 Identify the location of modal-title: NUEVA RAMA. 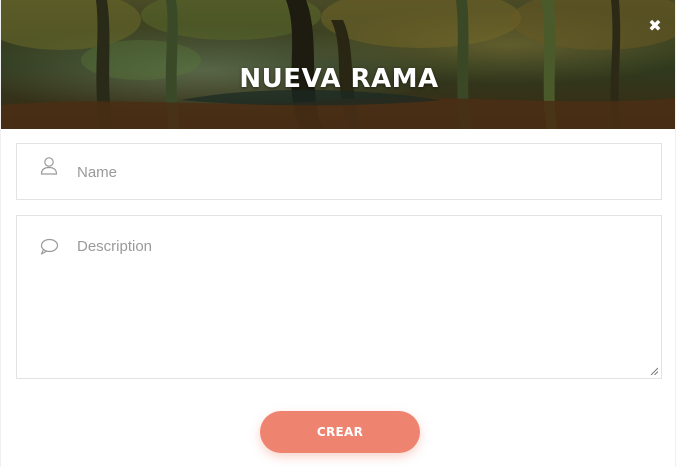
(339, 79).